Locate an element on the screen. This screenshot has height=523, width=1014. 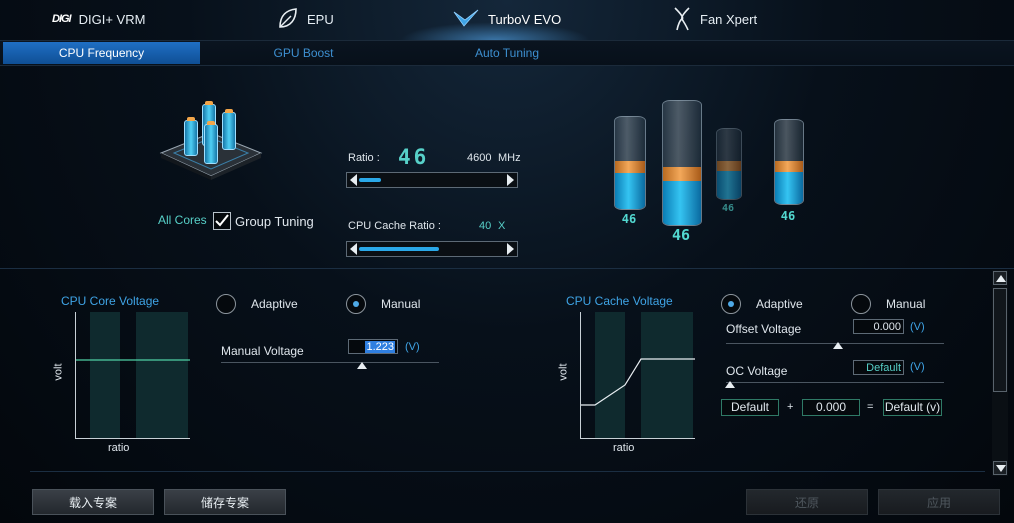
apply-button: 应用 is located at coordinates (939, 502).